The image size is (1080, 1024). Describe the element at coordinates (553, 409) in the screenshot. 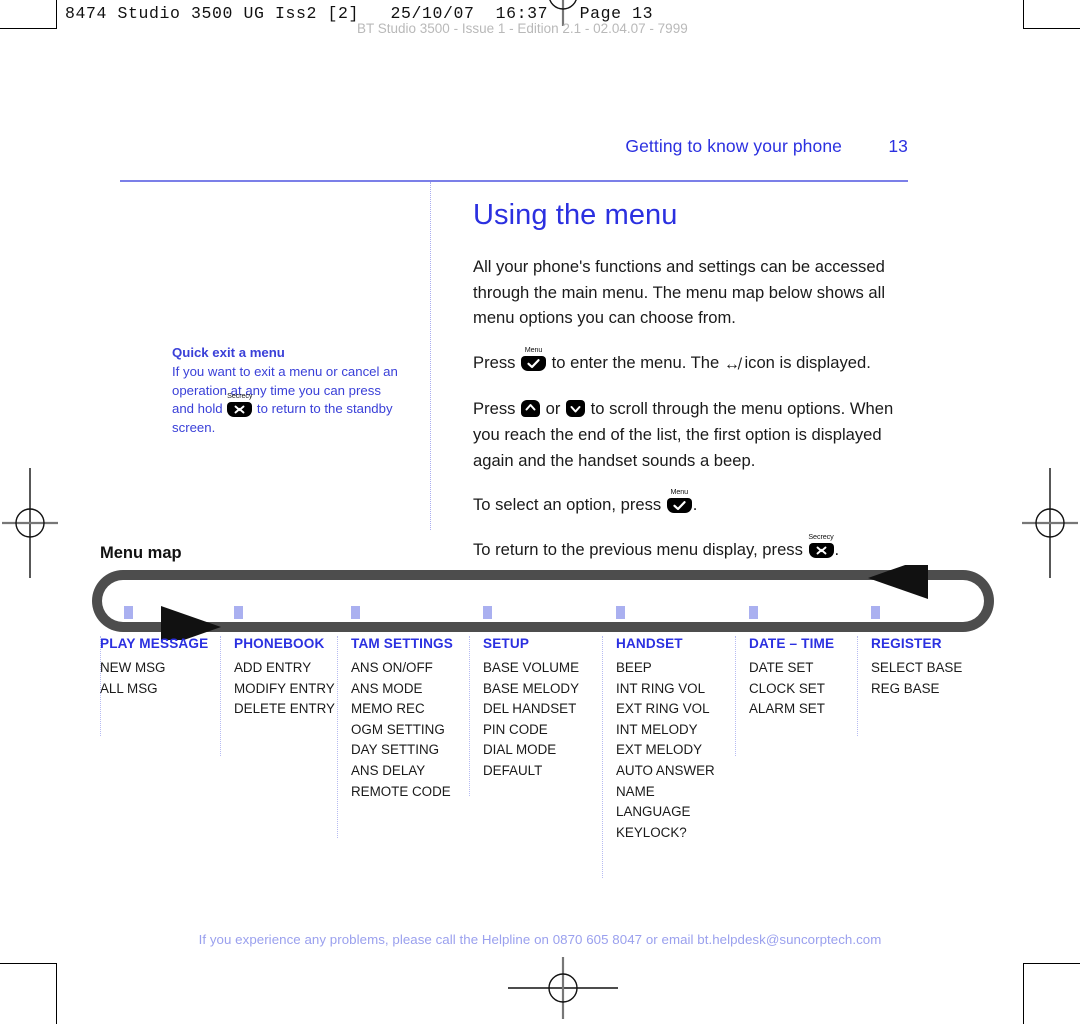

I see `scroll-text-b: or` at that location.